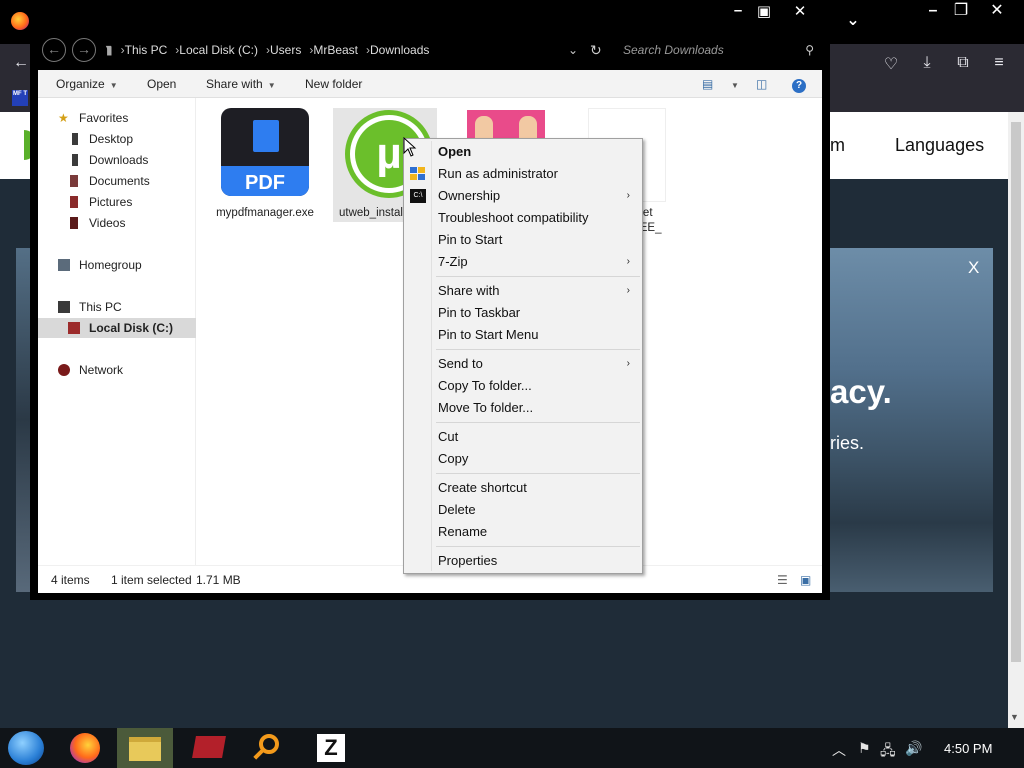 The image size is (1024, 768). Describe the element at coordinates (488, 334) in the screenshot. I see `menu-label: Pin to Start Menu` at that location.